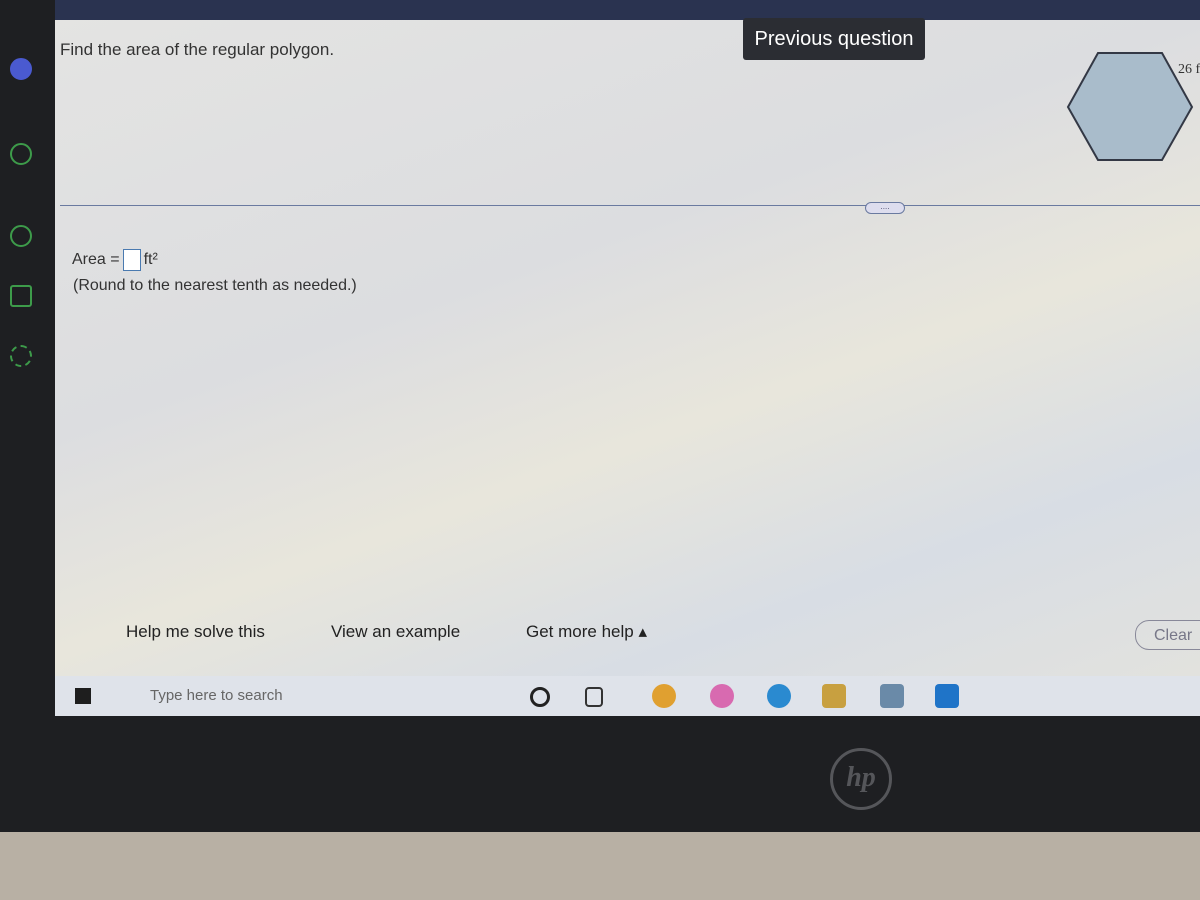 The width and height of the screenshot is (1200, 900). I want to click on hp-logo: hp, so click(861, 779).